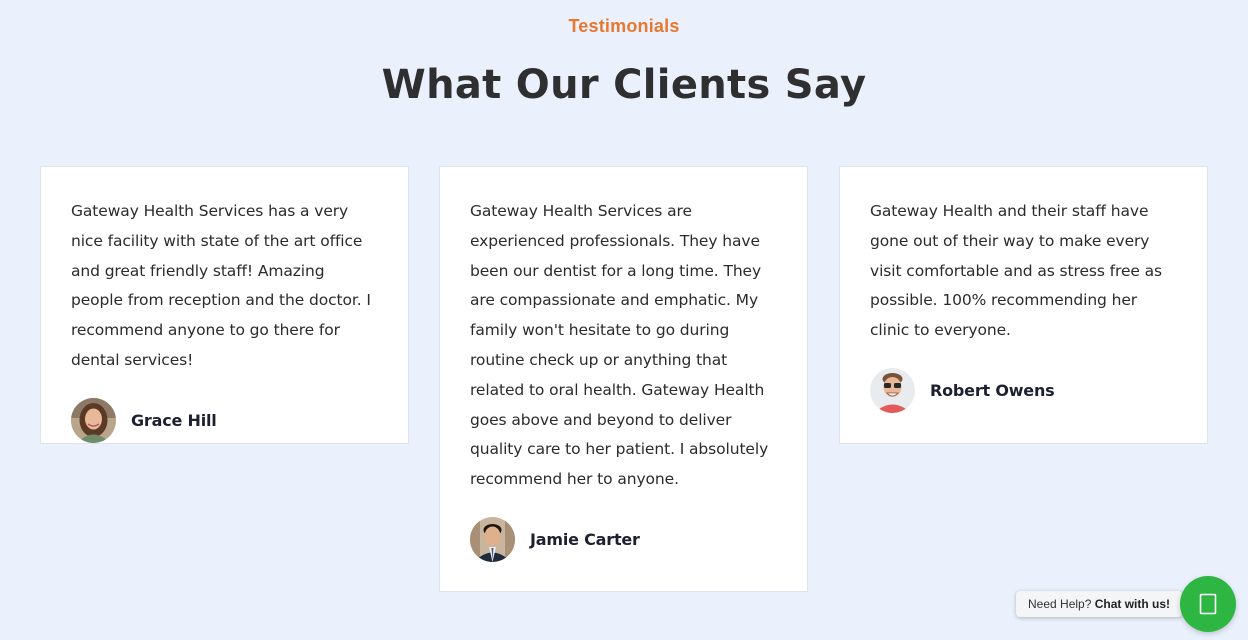 The height and width of the screenshot is (640, 1248). I want to click on section-title: What Our Clients Say, so click(624, 85).